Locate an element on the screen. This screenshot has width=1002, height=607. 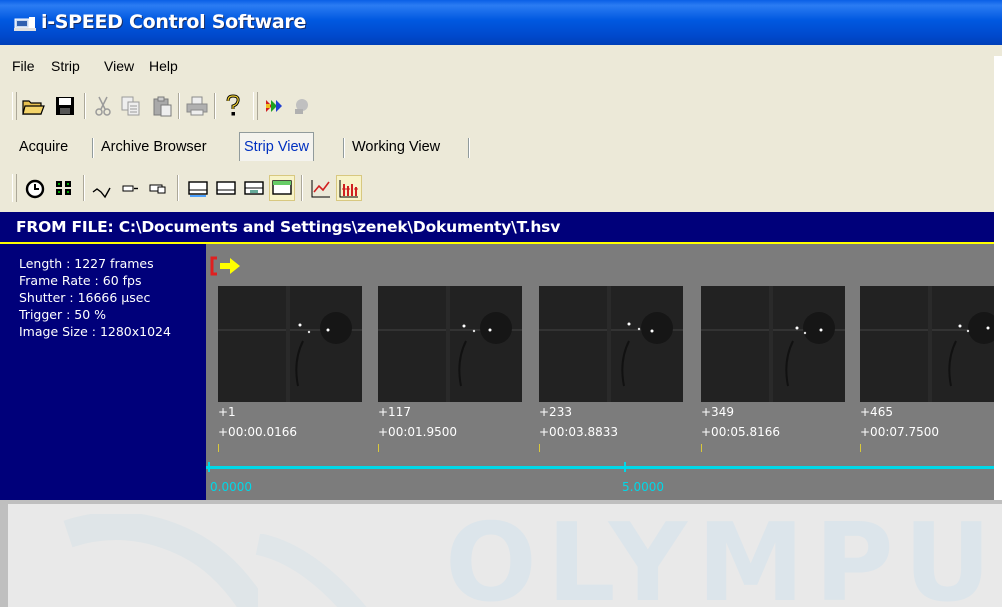
tab-working-view: Working View is located at coordinates (396, 147).